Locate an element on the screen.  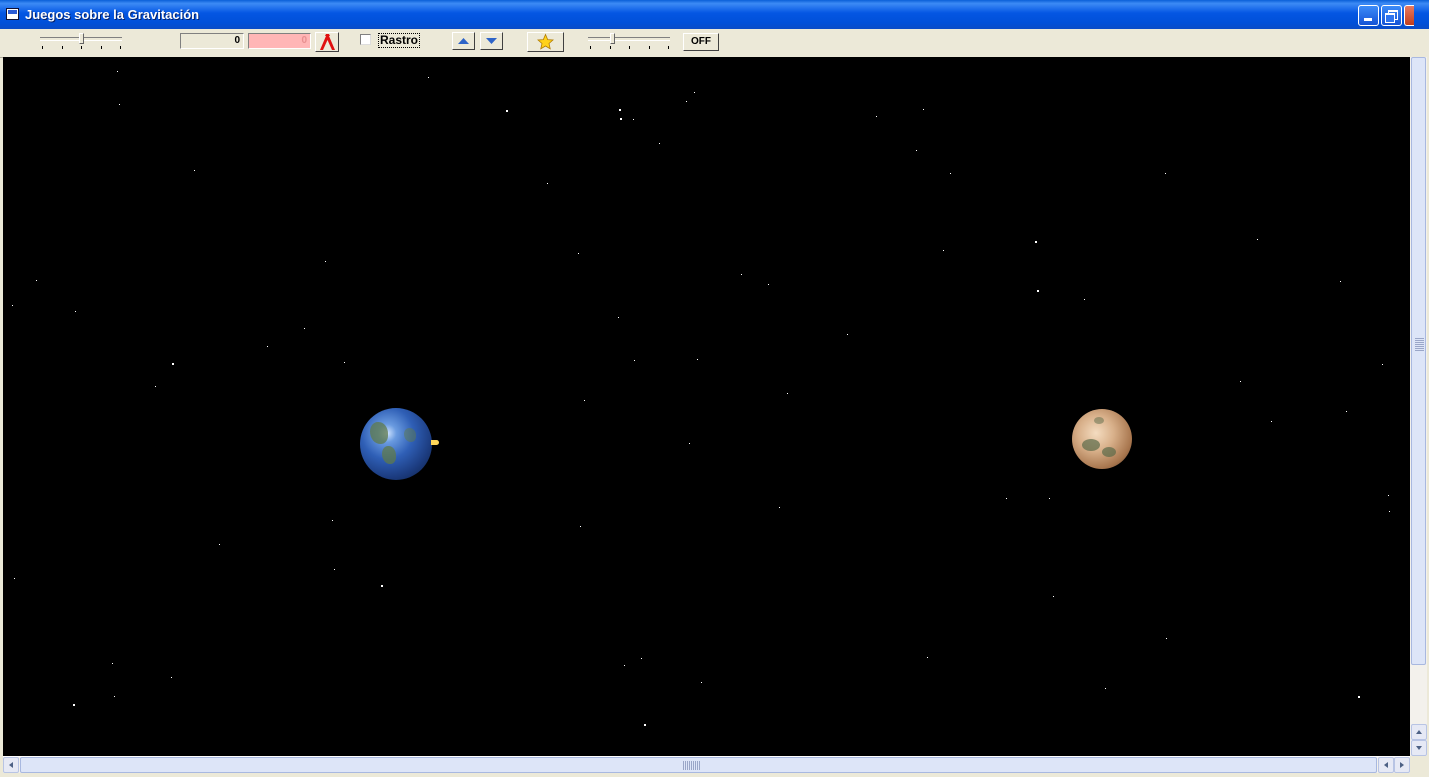
scroll-right-button is located at coordinates (1402, 765).